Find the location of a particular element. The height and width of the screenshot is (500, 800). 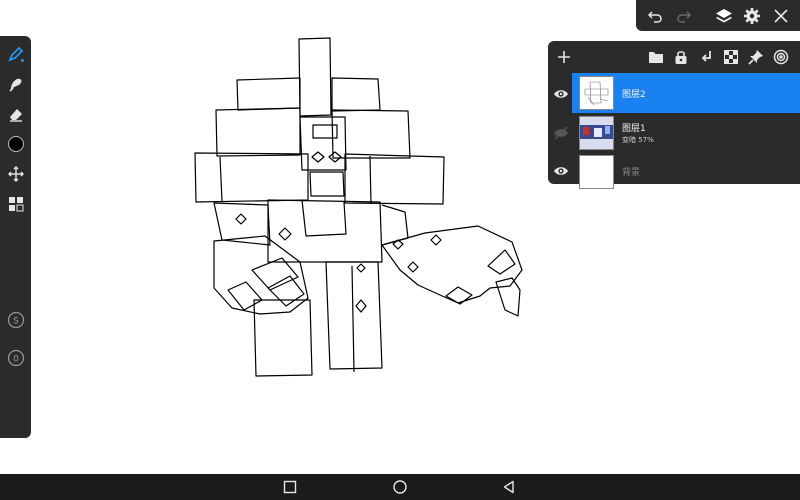

layer-name: 图层1 is located at coordinates (634, 129).